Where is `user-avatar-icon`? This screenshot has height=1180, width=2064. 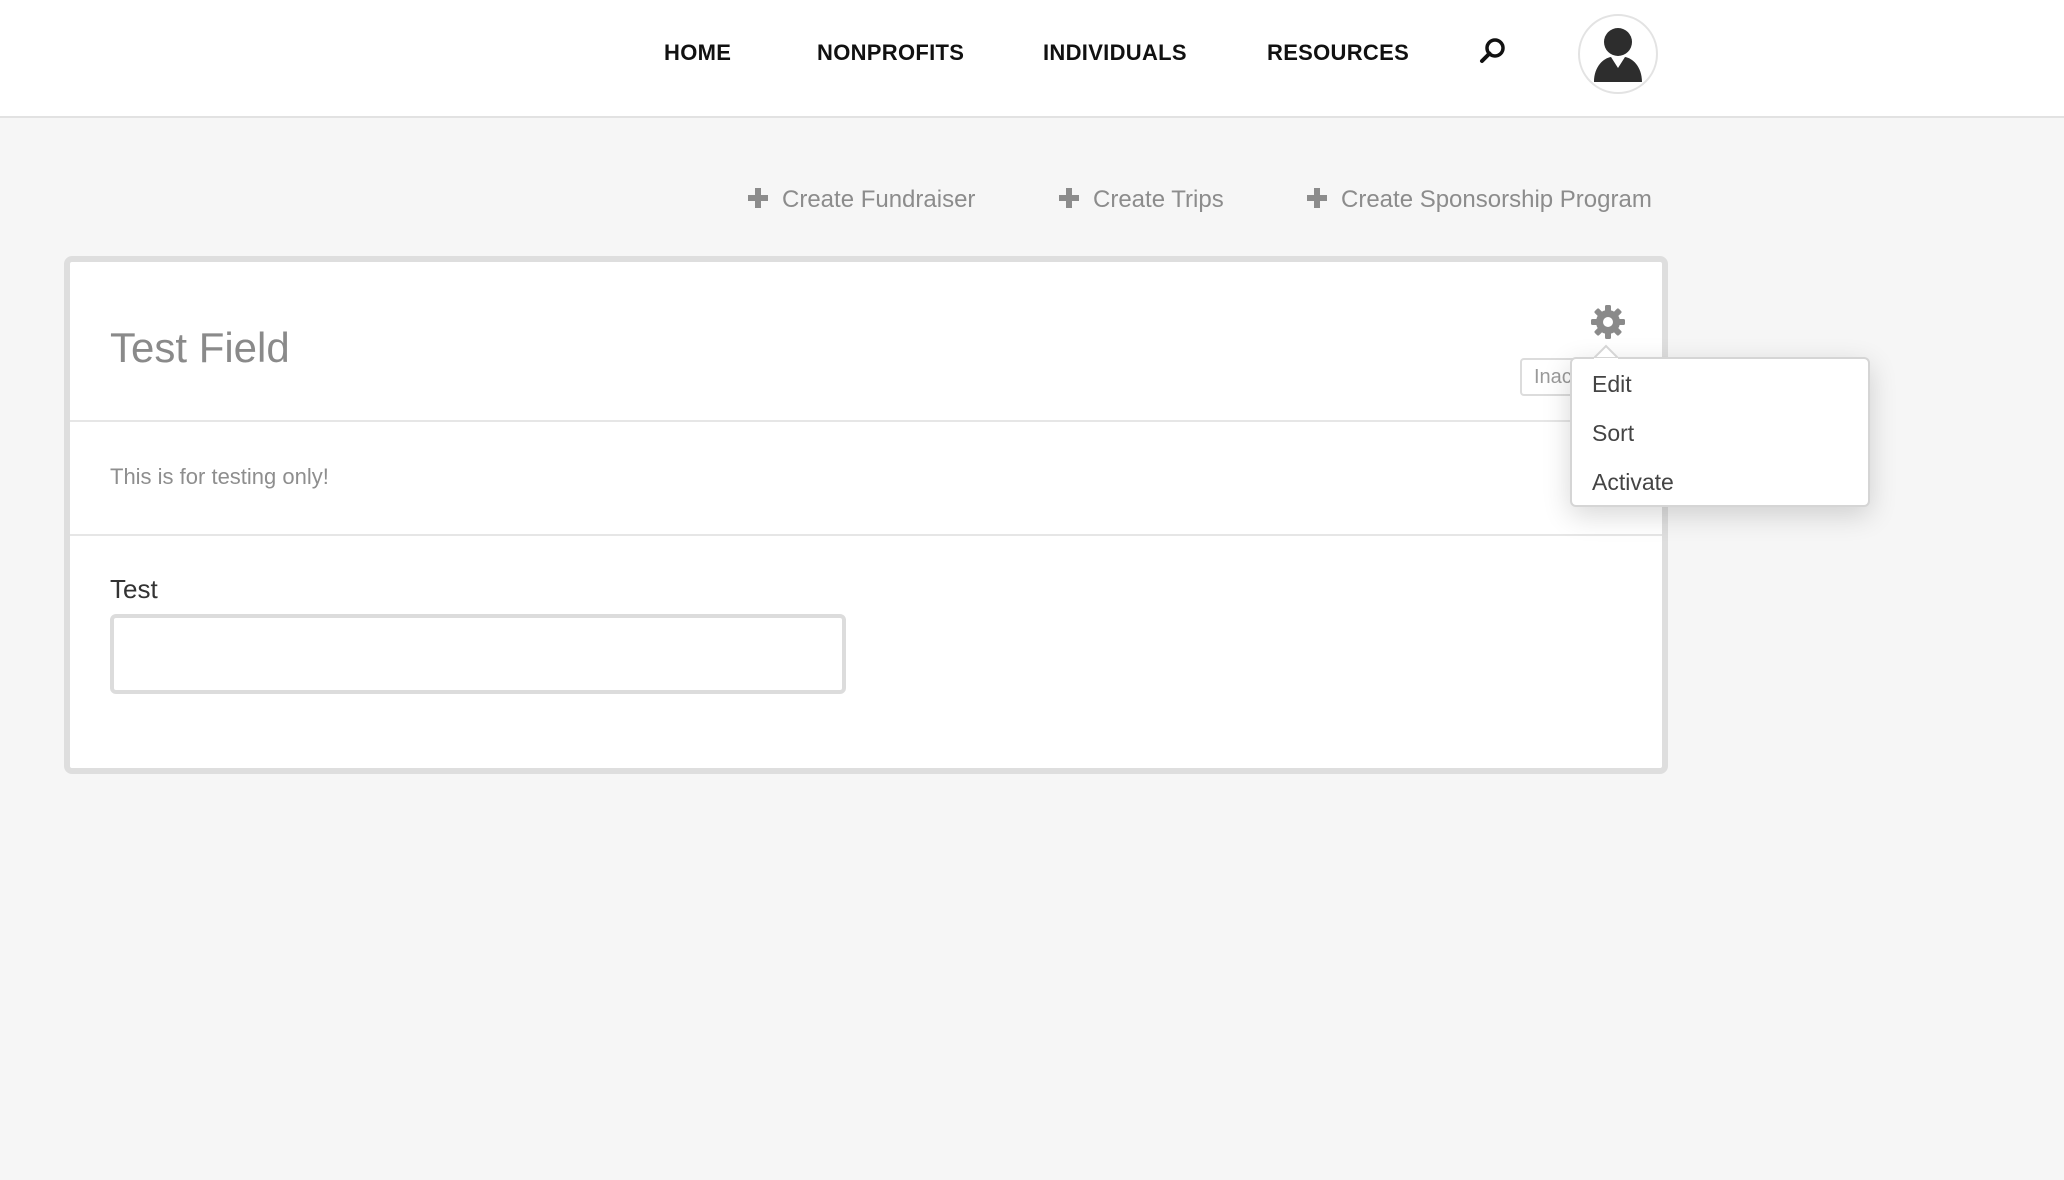 user-avatar-icon is located at coordinates (1618, 55).